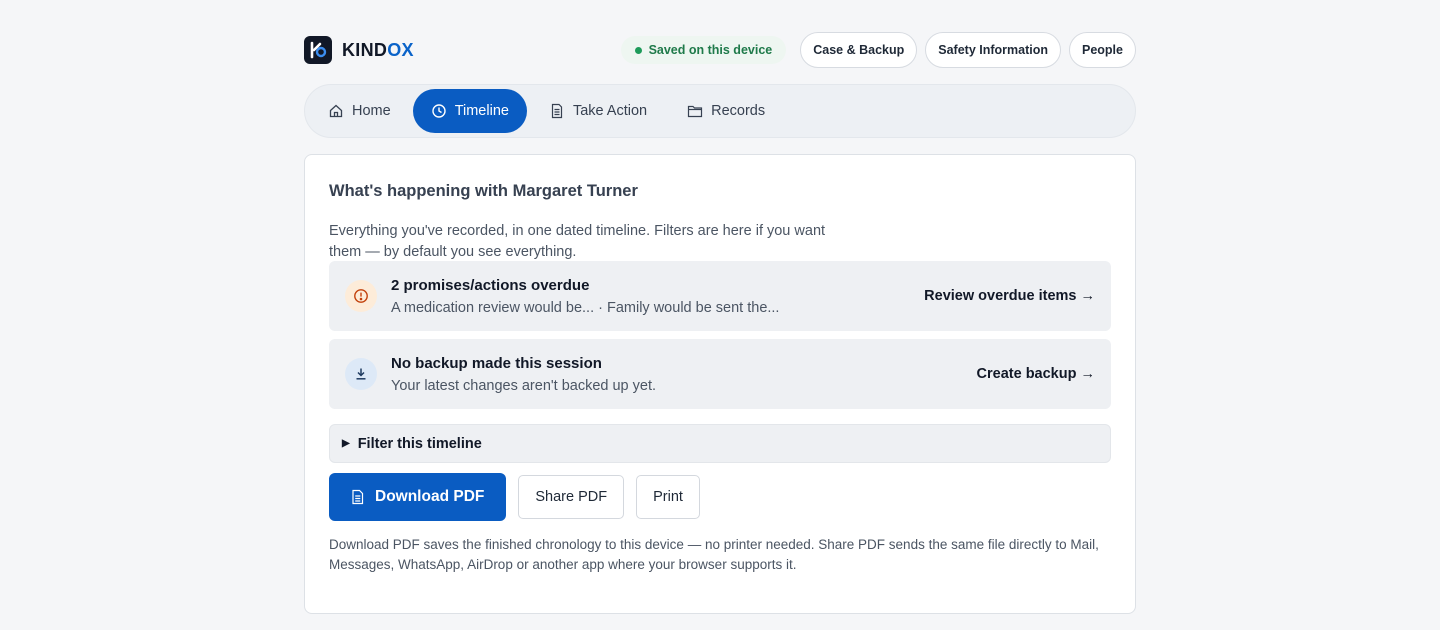 This screenshot has width=1440, height=630. I want to click on tab-records: Records, so click(726, 111).